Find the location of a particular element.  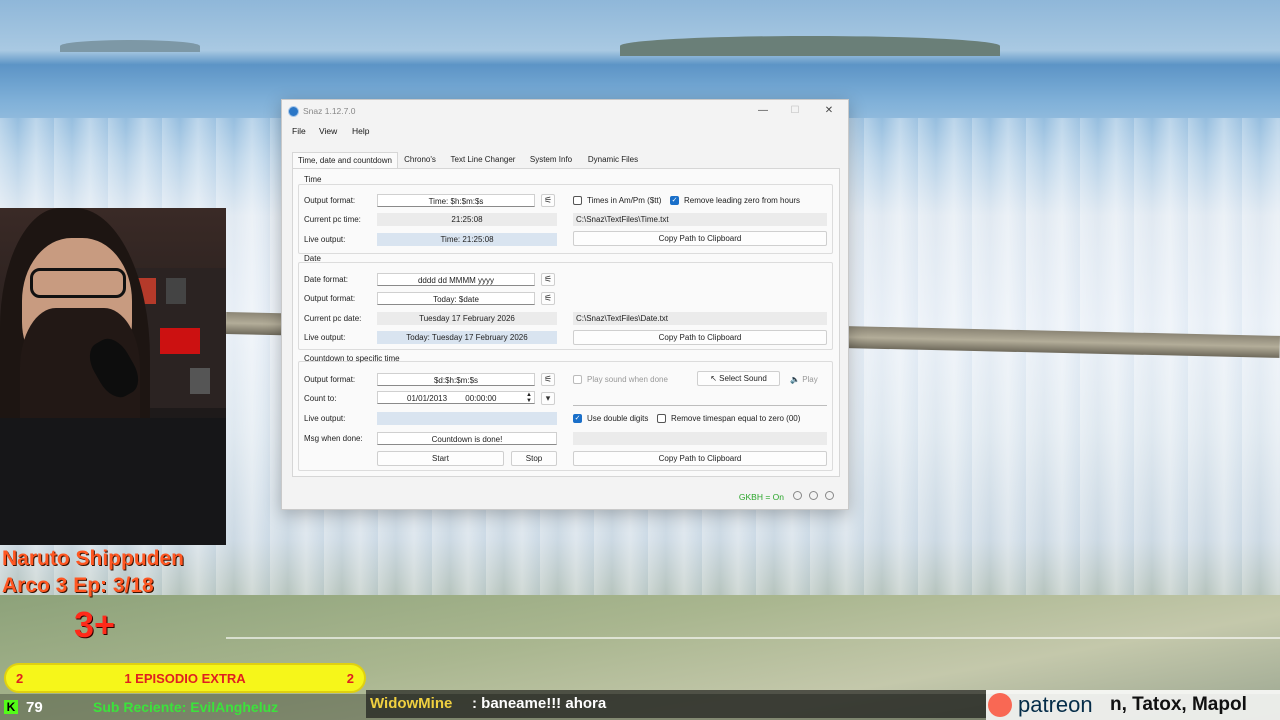

select-sound-button: ↖ Select Sound is located at coordinates (738, 378).